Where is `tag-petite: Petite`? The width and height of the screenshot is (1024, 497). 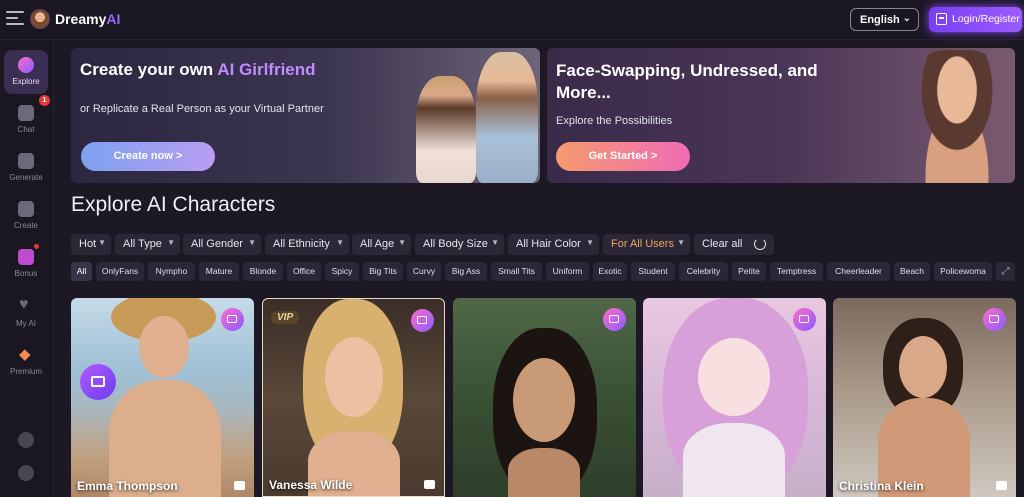
tag-petite: Petite is located at coordinates (749, 271).